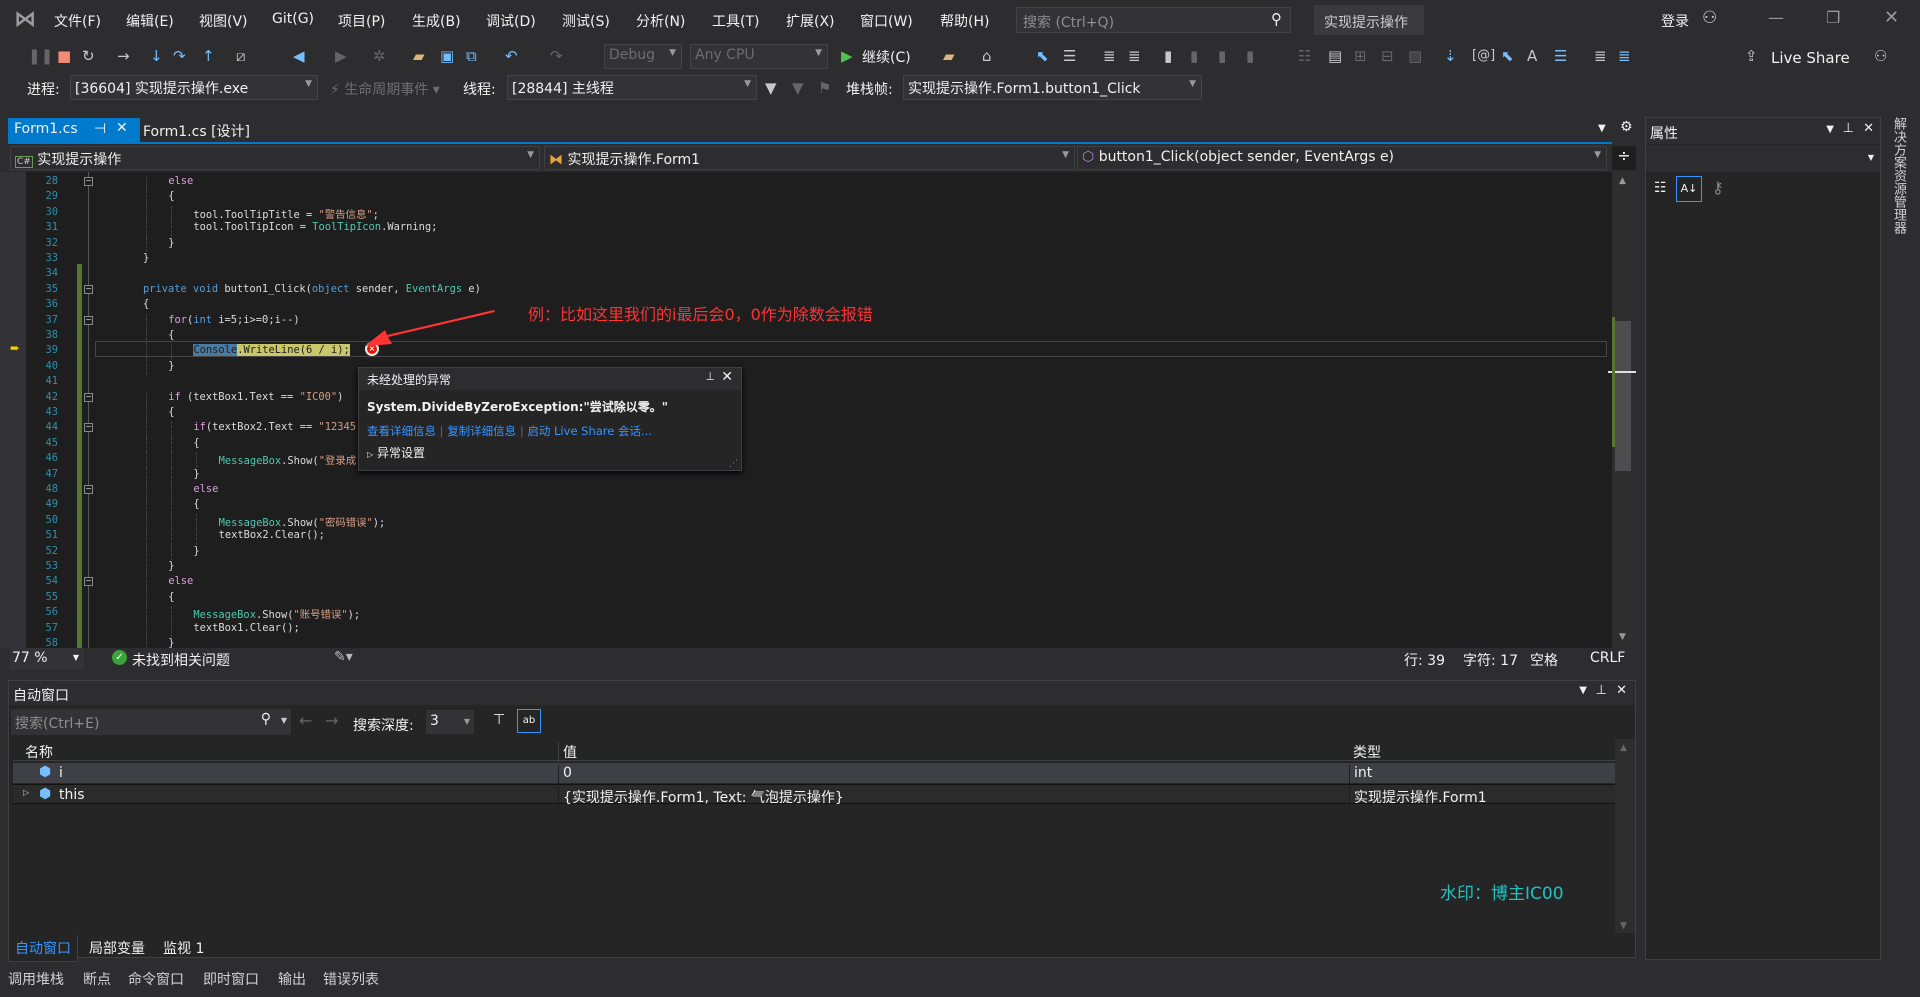  Describe the element at coordinates (1335, 56) in the screenshot. I see `document-icon: ▤` at that location.